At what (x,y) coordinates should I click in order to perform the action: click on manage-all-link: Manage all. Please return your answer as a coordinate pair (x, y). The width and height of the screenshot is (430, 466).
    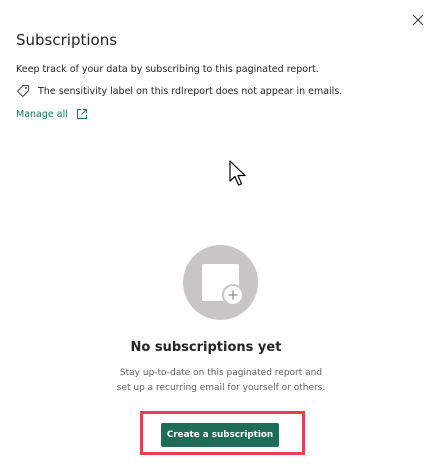
    Looking at the image, I should click on (52, 114).